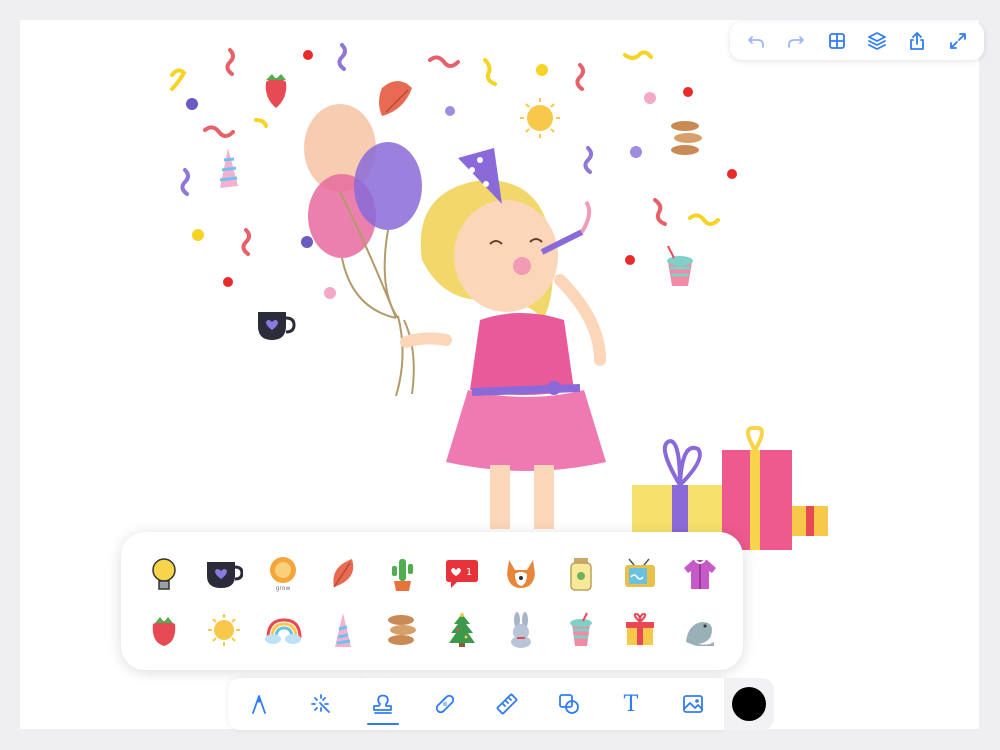  I want to click on pen-tool-icon, so click(259, 704).